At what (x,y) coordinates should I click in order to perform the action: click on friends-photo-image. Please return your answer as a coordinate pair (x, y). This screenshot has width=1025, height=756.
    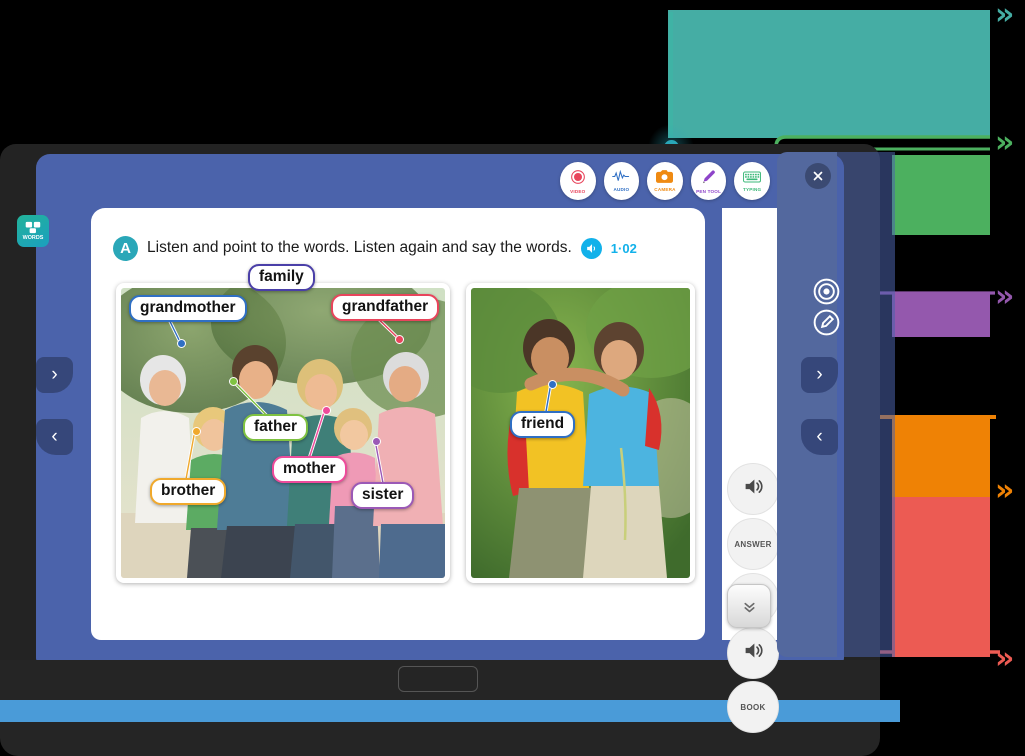
    Looking at the image, I should click on (580, 433).